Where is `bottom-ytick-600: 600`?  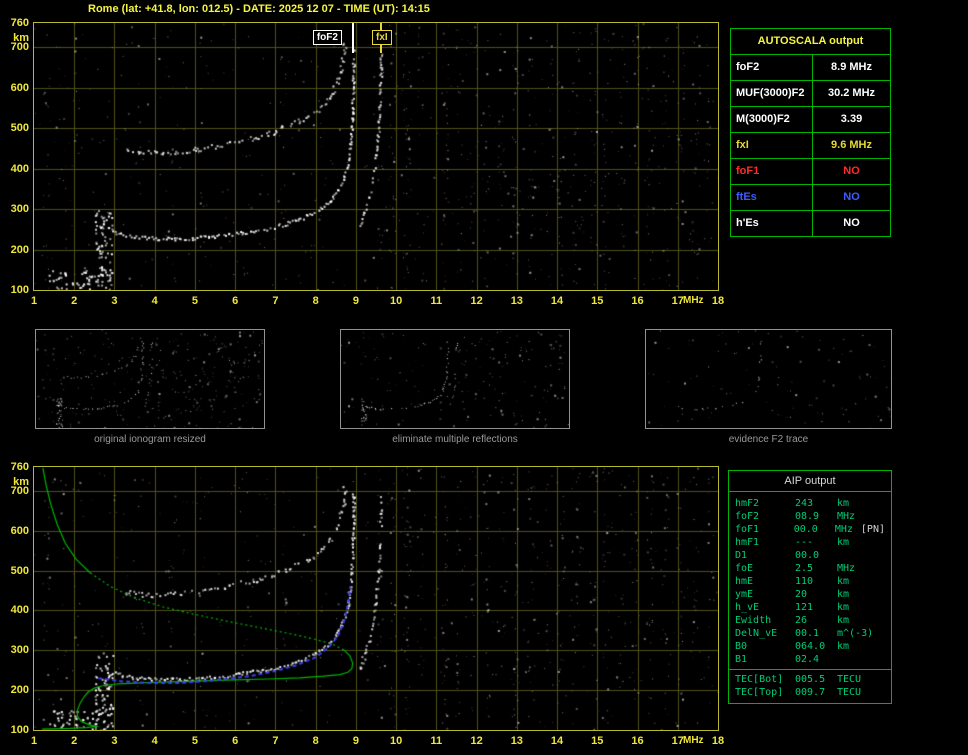
bottom-ytick-600: 600 is located at coordinates (19, 530).